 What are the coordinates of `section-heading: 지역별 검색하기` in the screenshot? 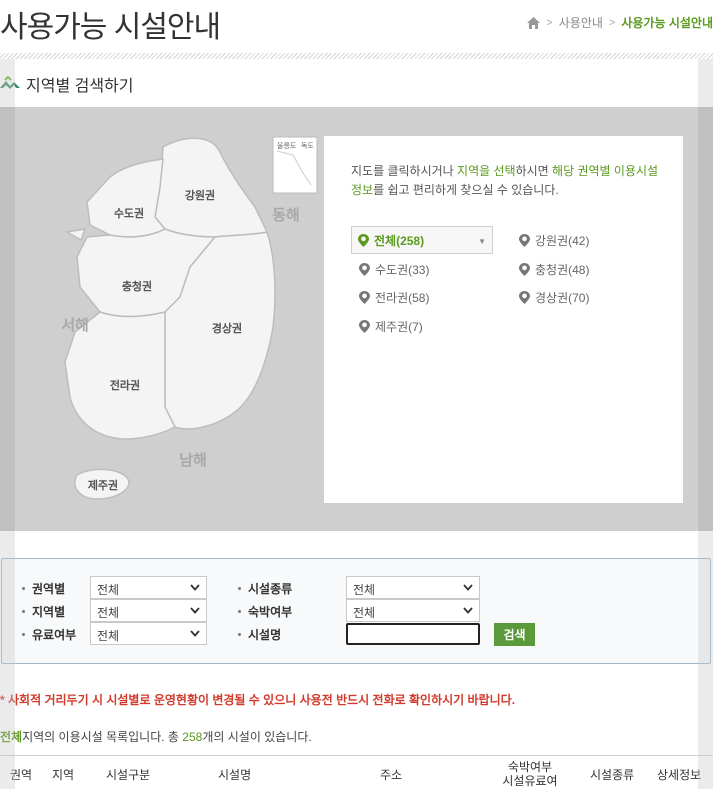 It's located at (67, 84).